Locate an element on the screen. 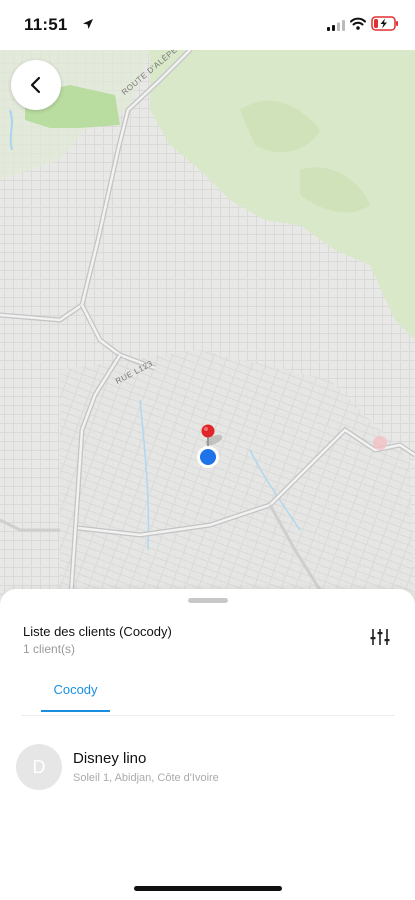 Image resolution: width=415 pixels, height=900 pixels. client-count: 1 client(s) is located at coordinates (49, 649).